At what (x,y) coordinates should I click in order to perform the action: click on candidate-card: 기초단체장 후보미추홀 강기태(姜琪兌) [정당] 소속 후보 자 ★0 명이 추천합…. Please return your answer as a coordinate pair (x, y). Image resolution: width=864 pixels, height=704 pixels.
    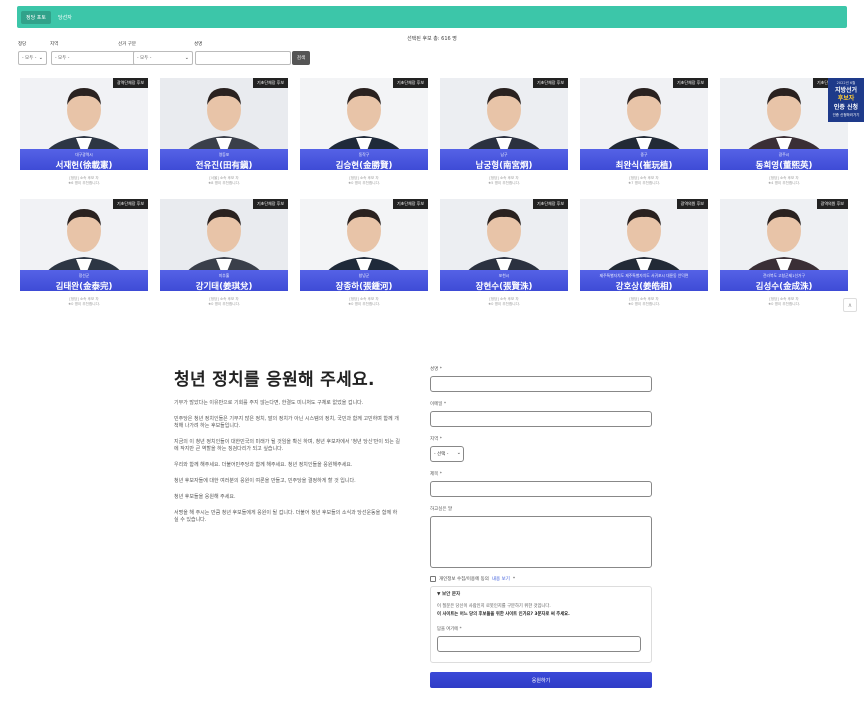
    Looking at the image, I should click on (224, 252).